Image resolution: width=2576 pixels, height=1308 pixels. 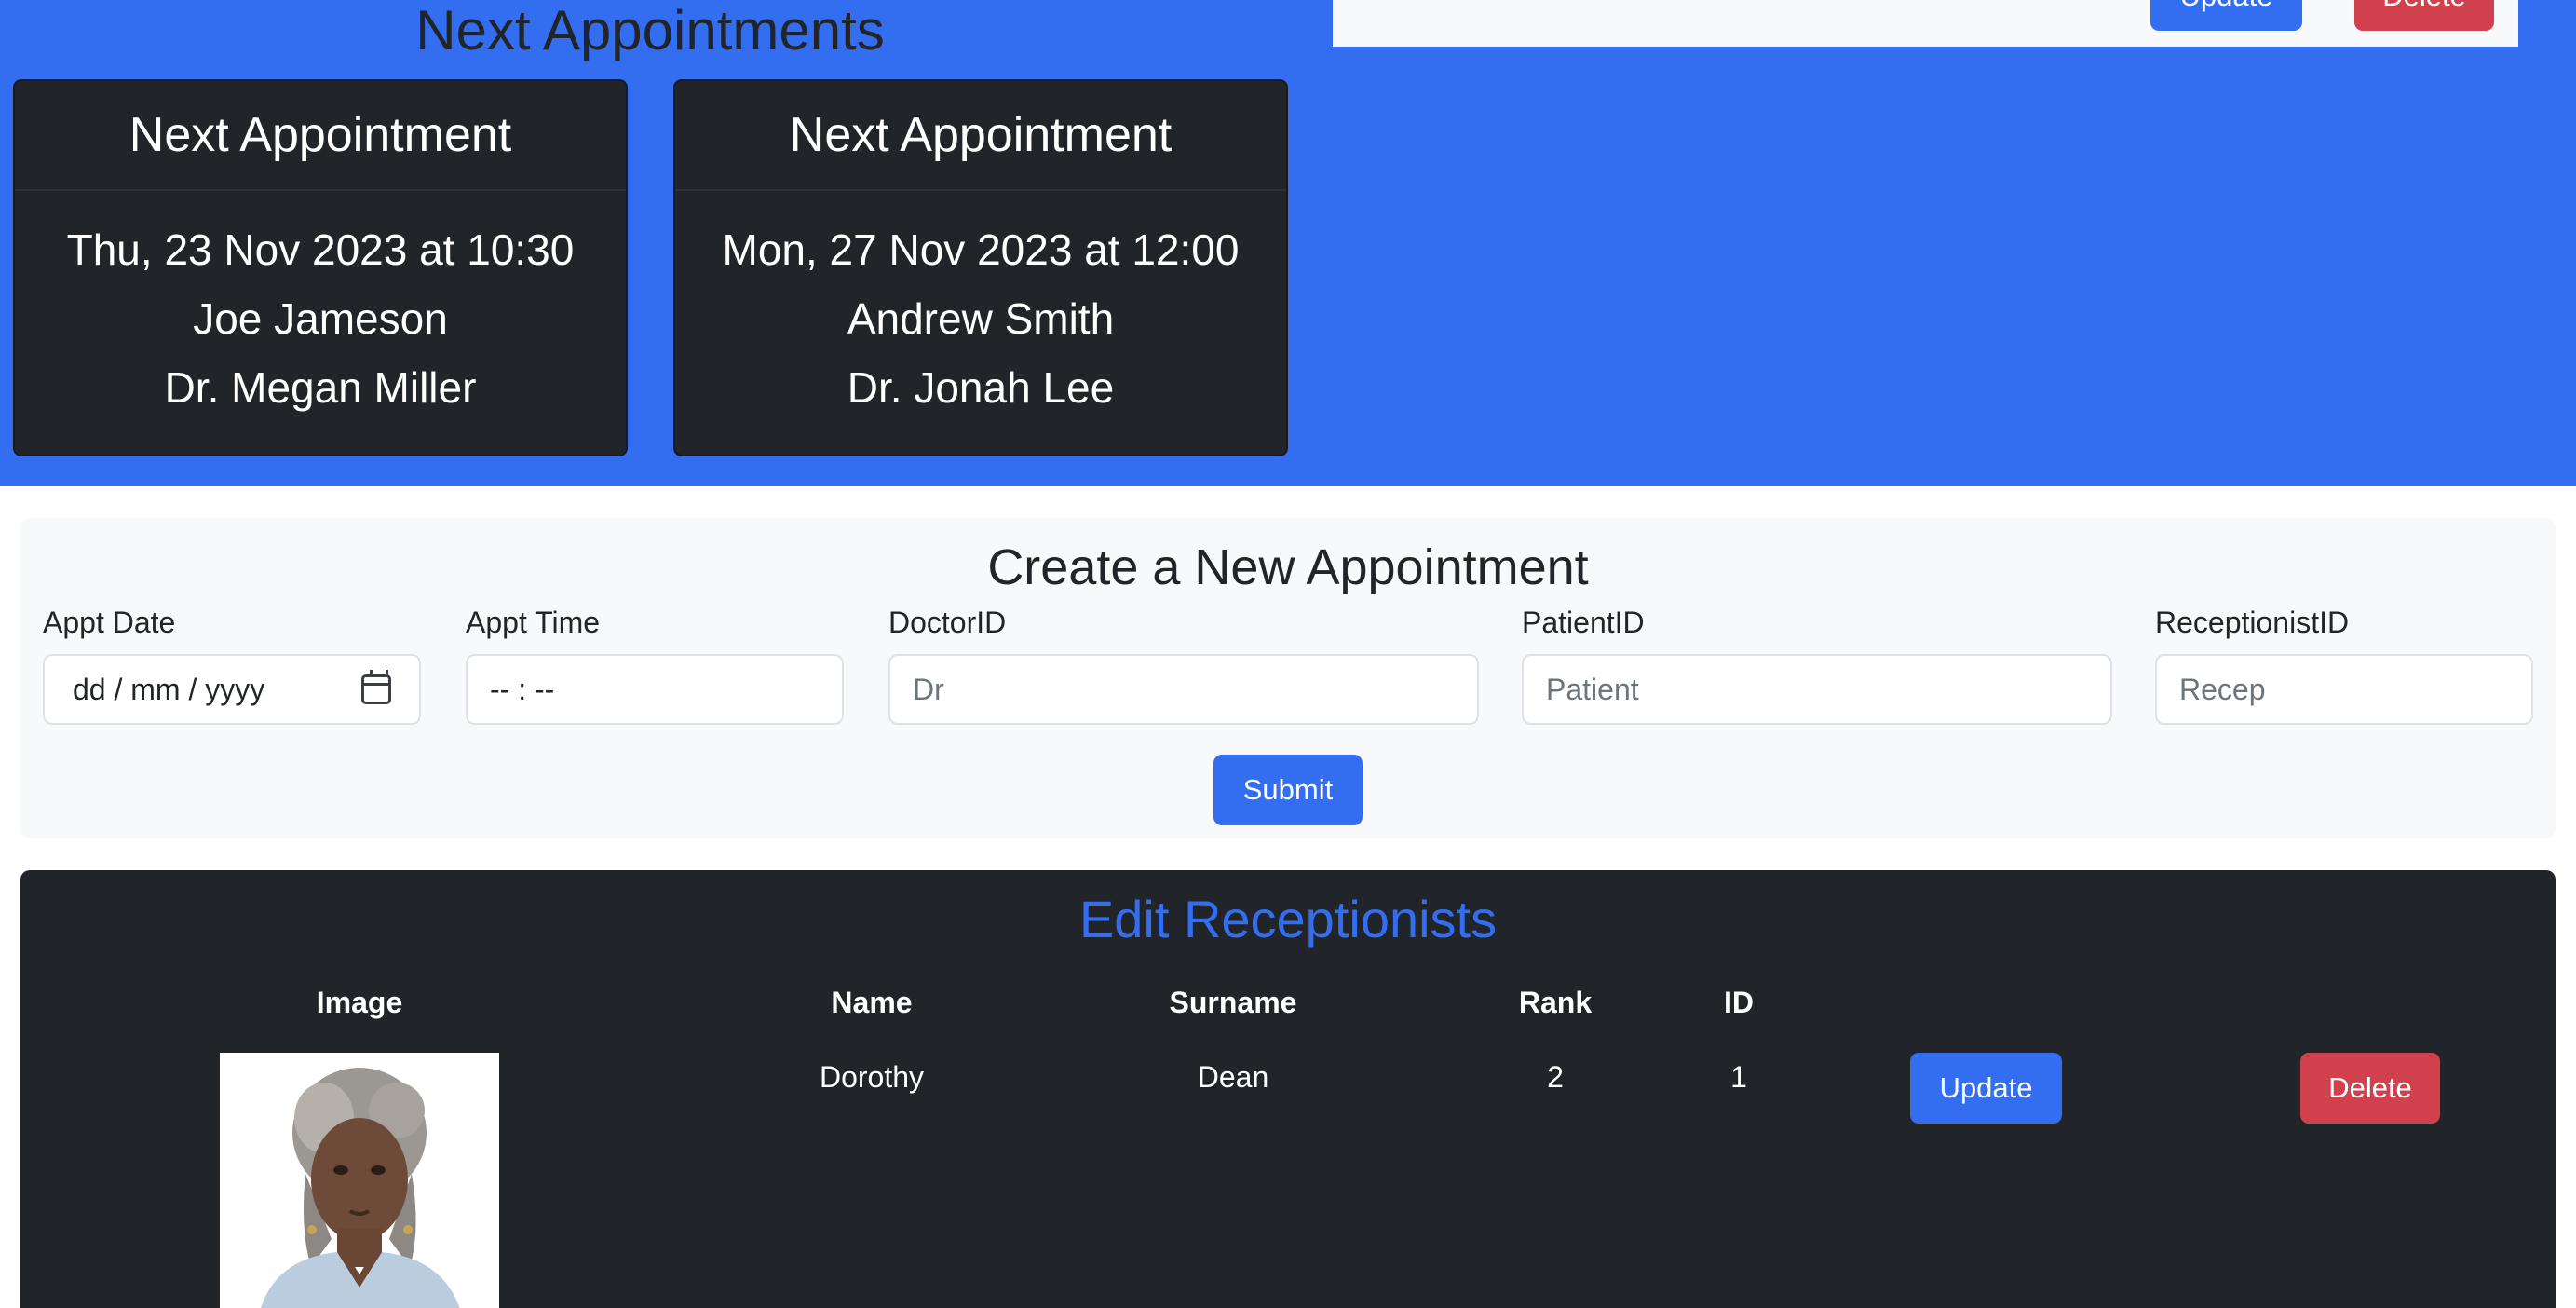 What do you see at coordinates (1288, 790) in the screenshot?
I see `submit-button: Submit` at bounding box center [1288, 790].